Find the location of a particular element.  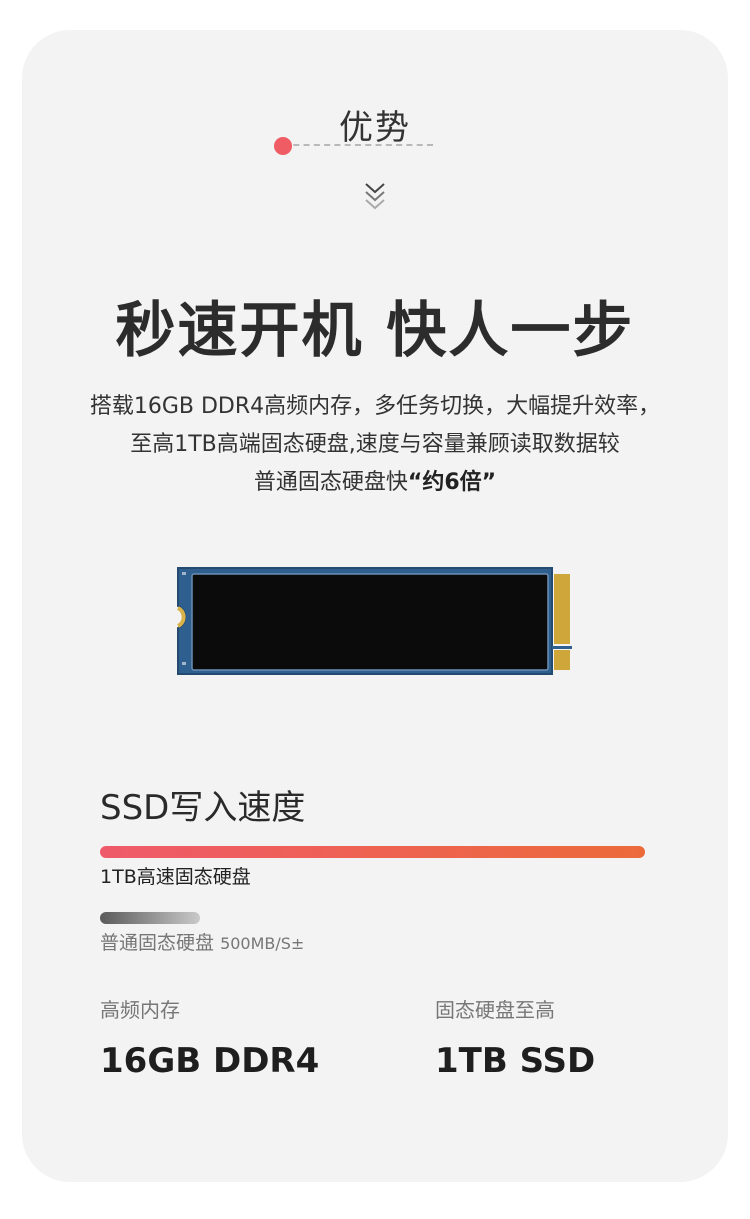

description-line-3: 普通固态硬盘快“约6倍” is located at coordinates (375, 483).